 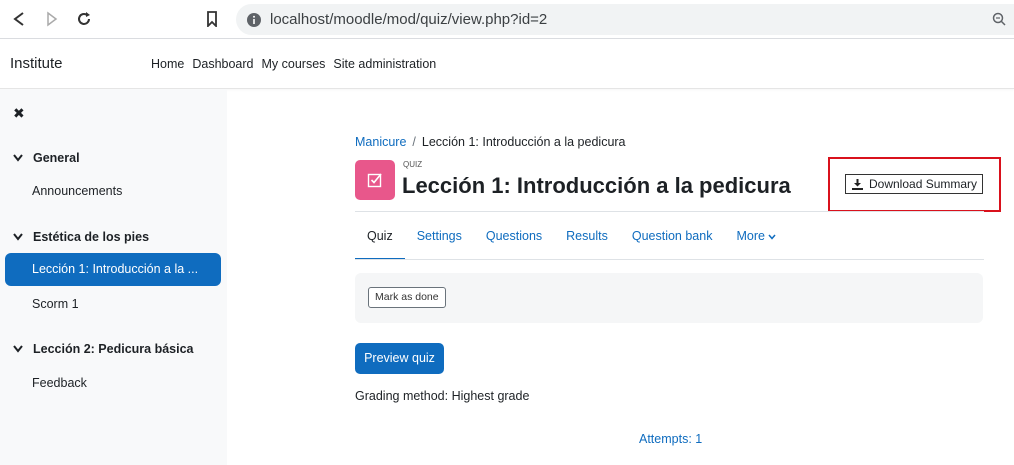 I want to click on breadcrumb-course-link: Manicure, so click(x=380, y=142).